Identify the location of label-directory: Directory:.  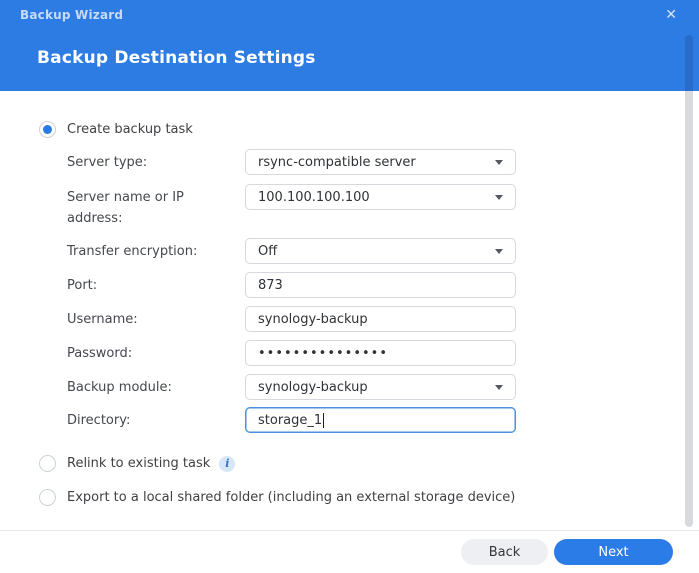
(99, 420).